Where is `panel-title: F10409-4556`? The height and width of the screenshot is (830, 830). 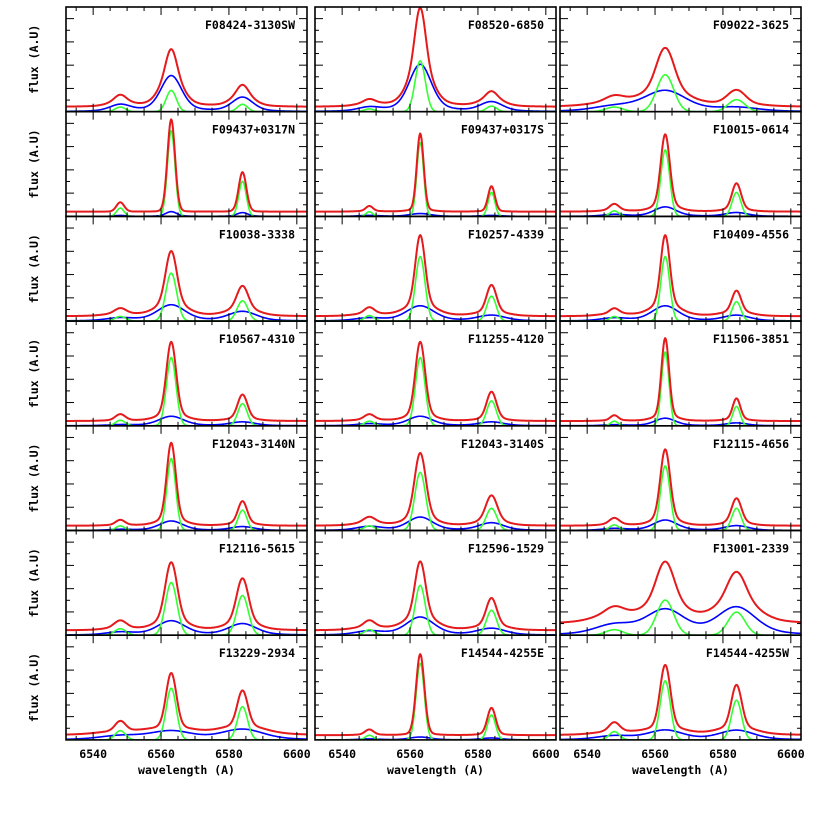 panel-title: F10409-4556 is located at coordinates (751, 234).